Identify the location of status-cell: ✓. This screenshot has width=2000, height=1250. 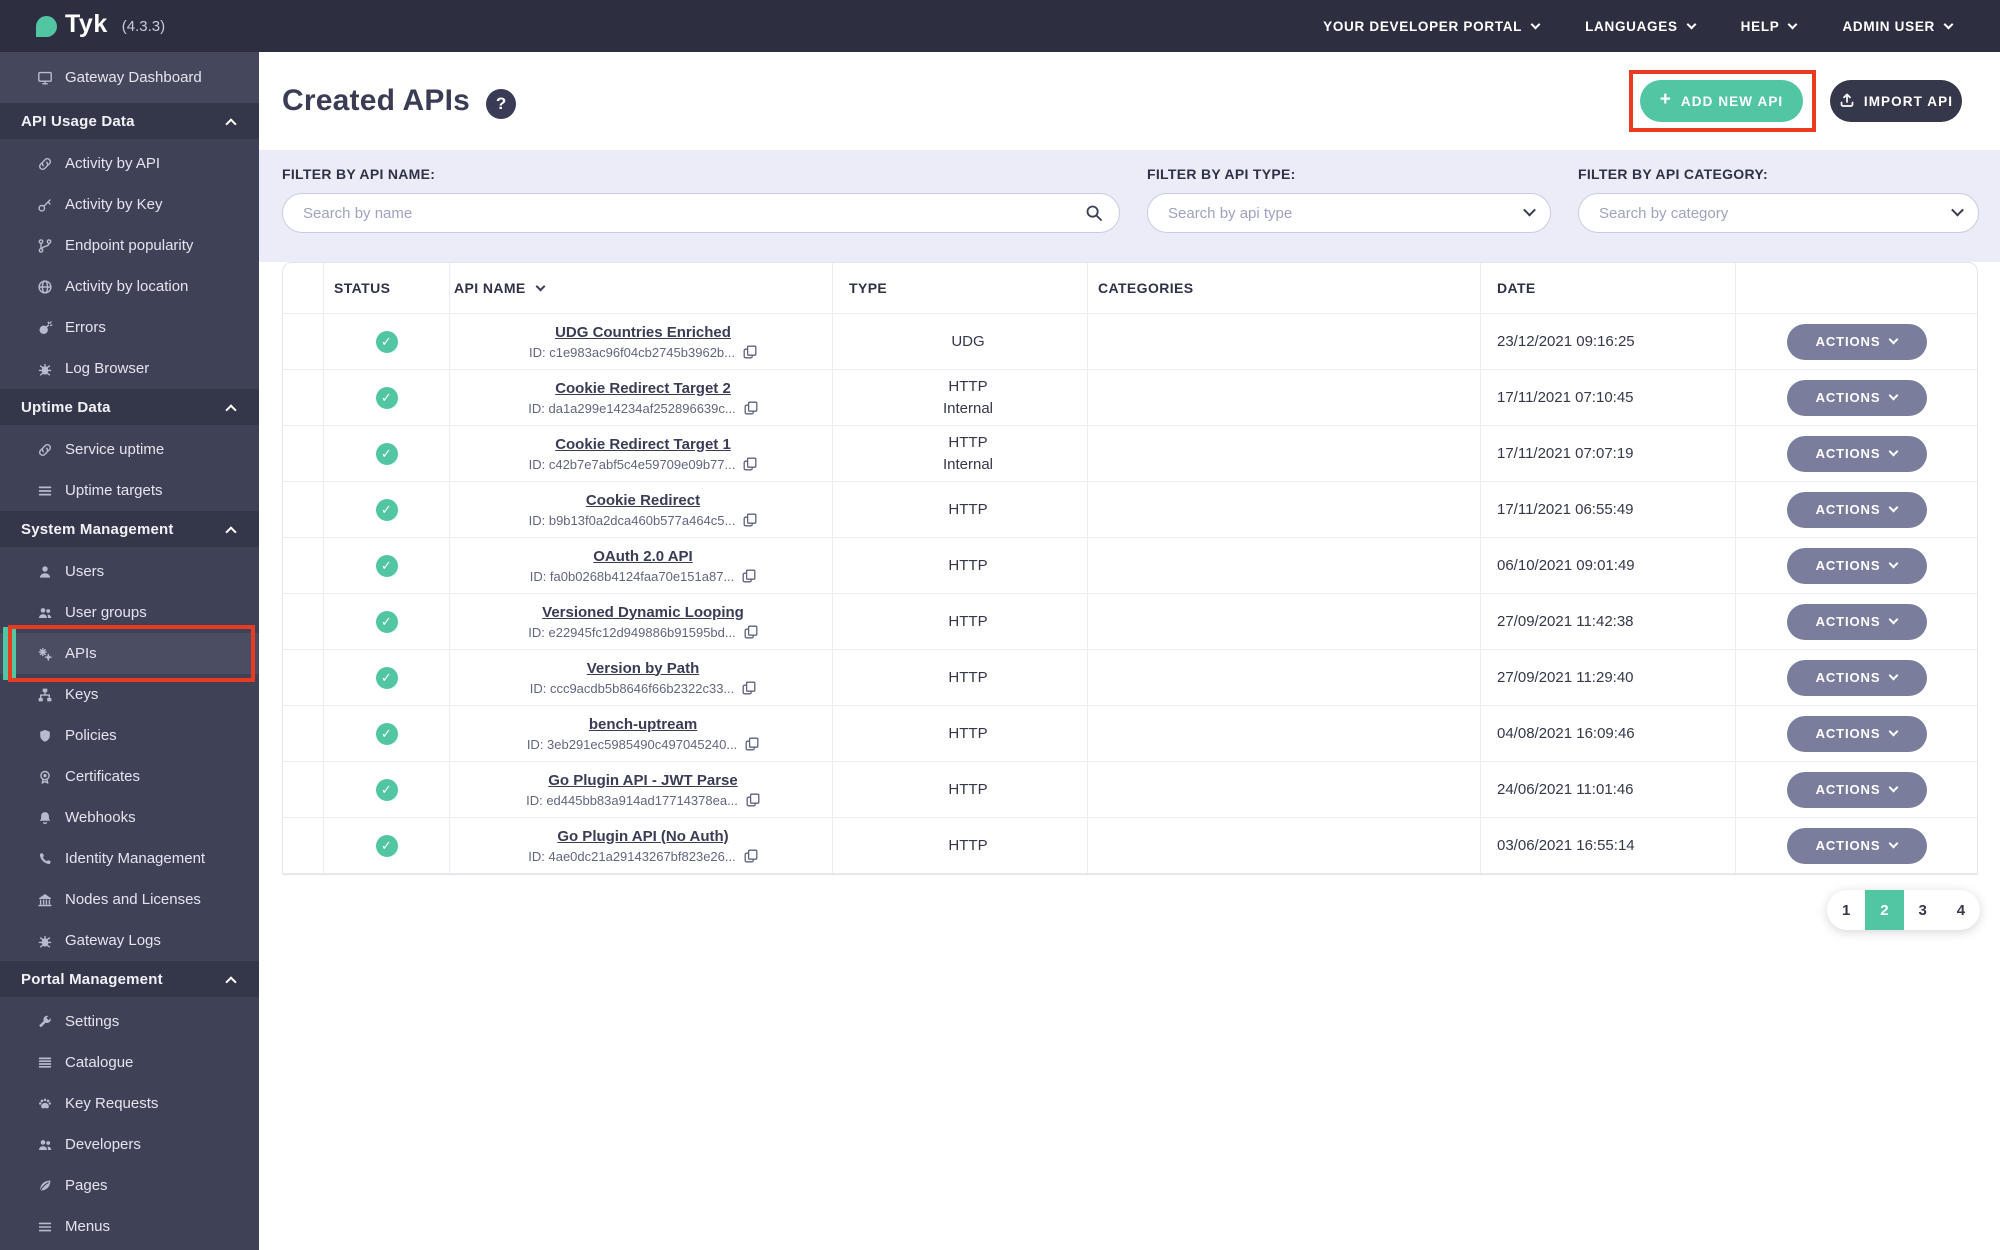
(387, 678).